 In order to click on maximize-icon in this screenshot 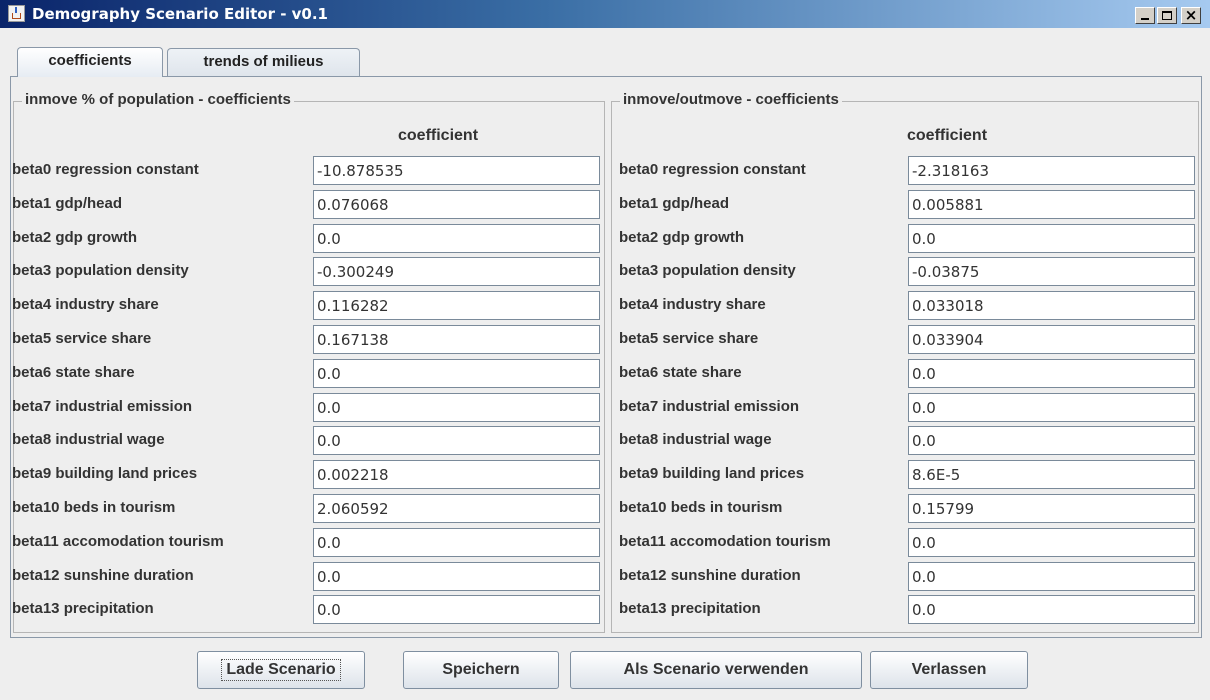, I will do `click(1167, 15)`.